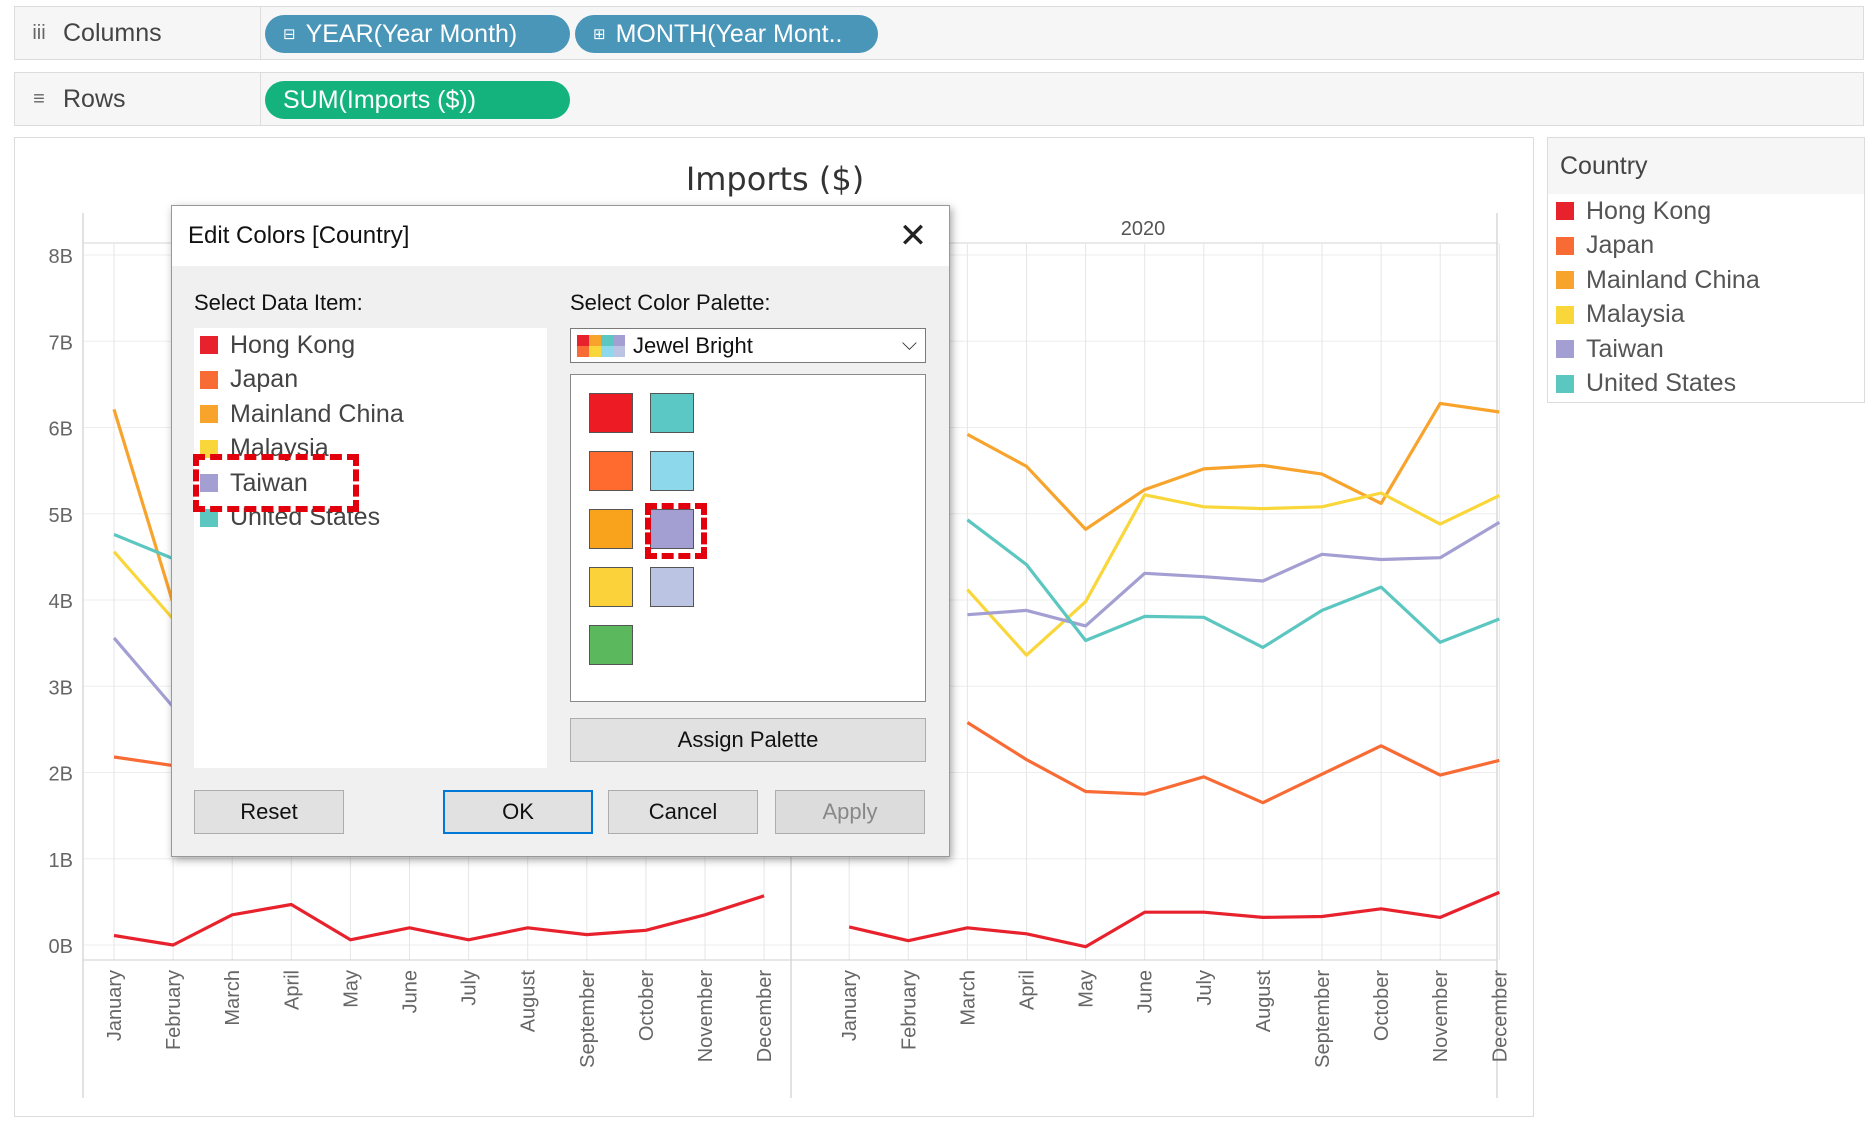 This screenshot has width=1876, height=1125. Describe the element at coordinates (411, 33) in the screenshot. I see `year-pill-label: YEAR(Year Month)` at that location.